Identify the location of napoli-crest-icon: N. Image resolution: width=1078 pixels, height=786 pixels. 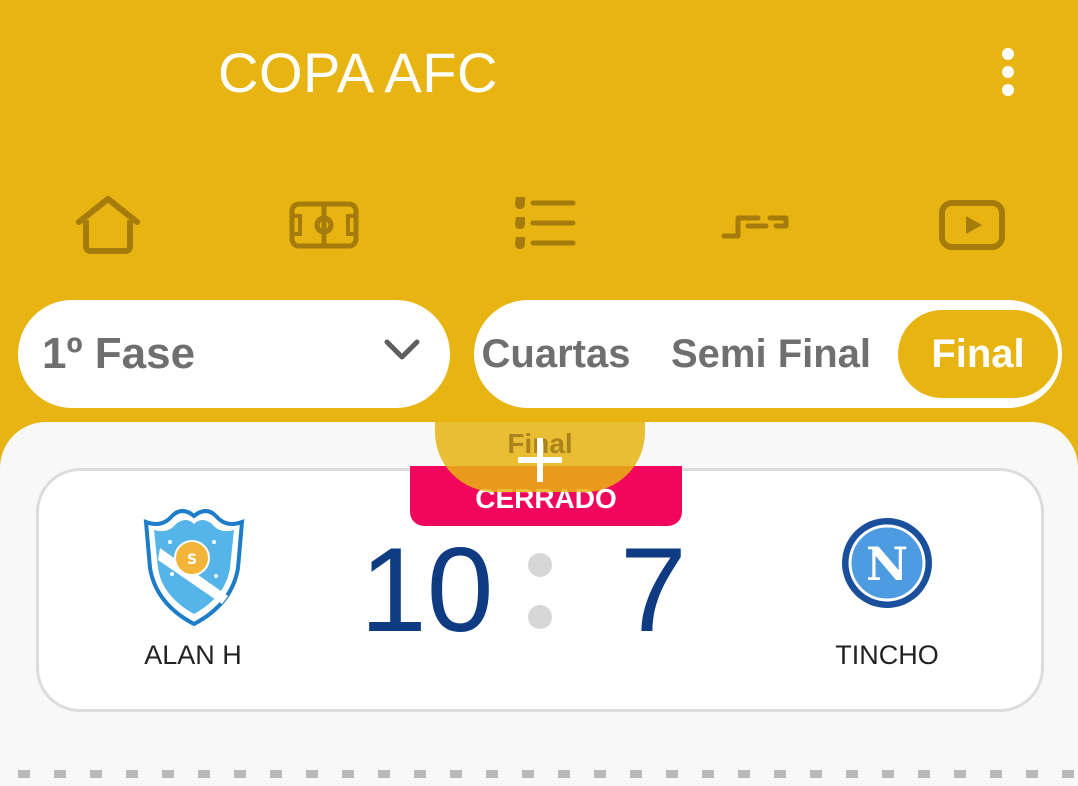
(887, 563).